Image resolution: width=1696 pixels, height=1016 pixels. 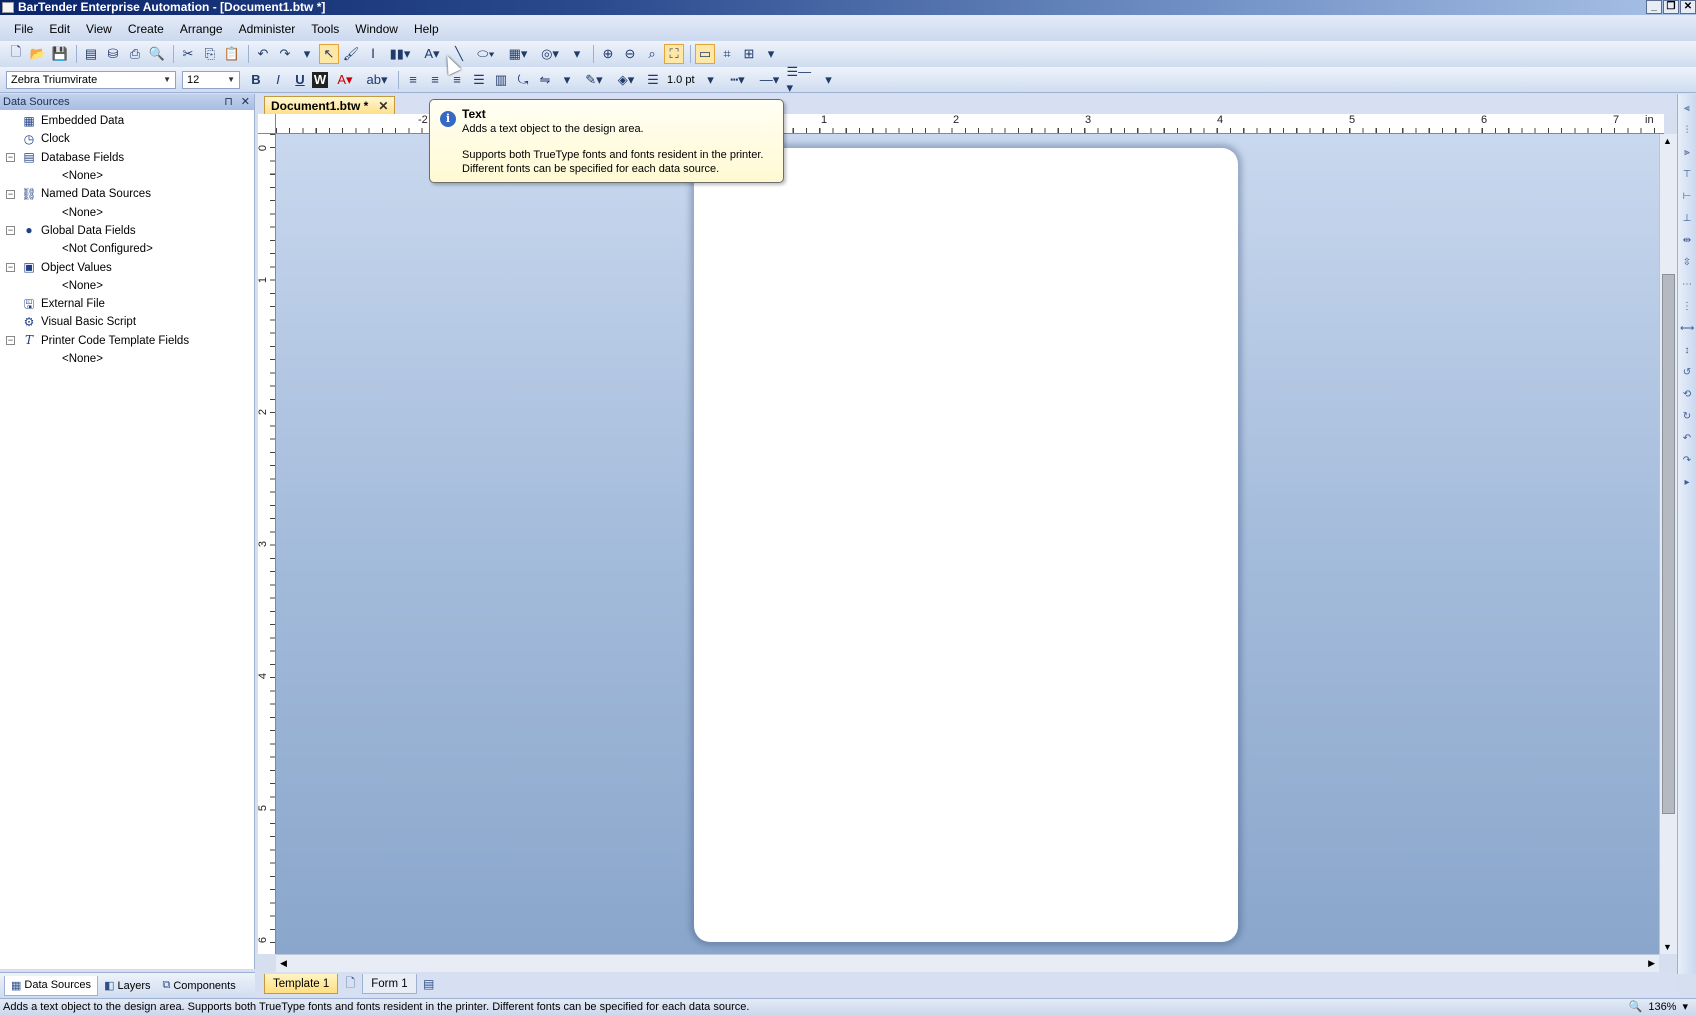 What do you see at coordinates (770, 80) in the screenshot?
I see `line-style-icon: —▾` at bounding box center [770, 80].